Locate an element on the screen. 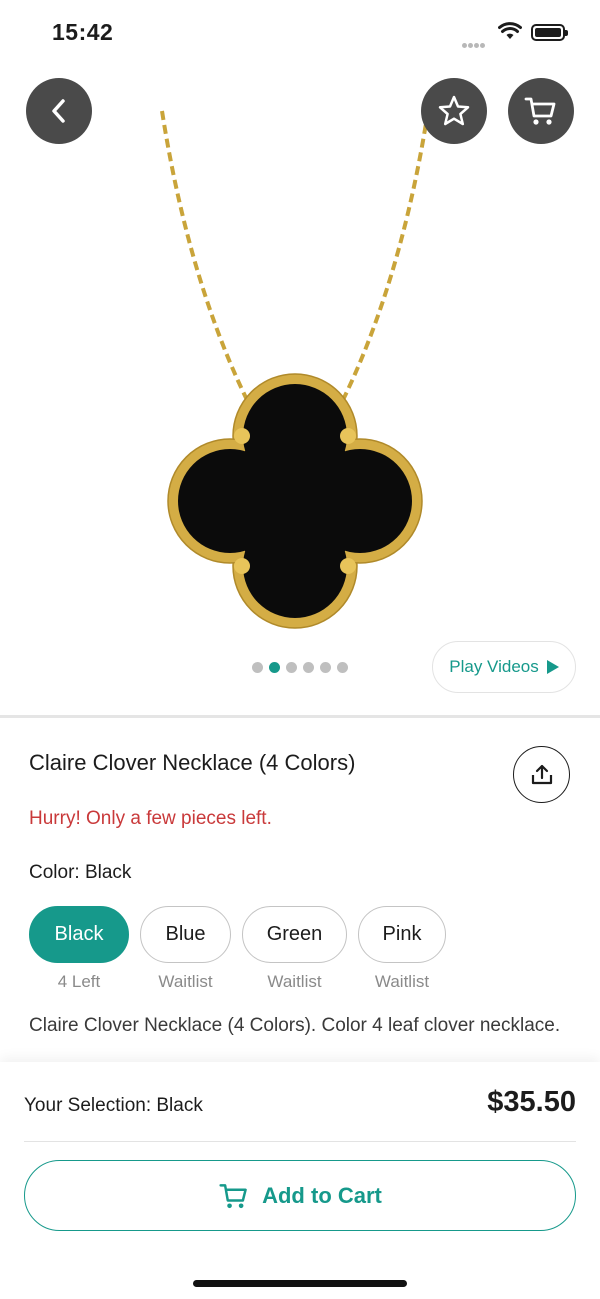 The width and height of the screenshot is (600, 1299). color-option: Green Waitlist is located at coordinates (294, 949).